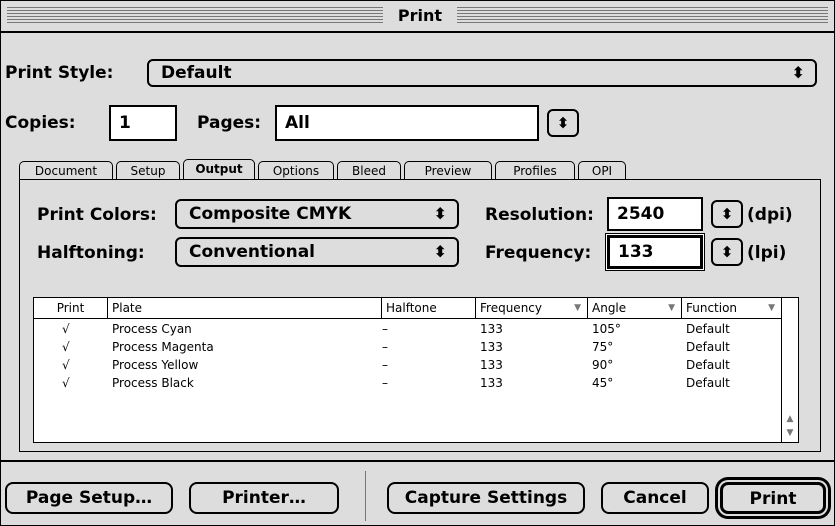  What do you see at coordinates (429, 308) in the screenshot?
I see `column-header-halftone: Halftone` at bounding box center [429, 308].